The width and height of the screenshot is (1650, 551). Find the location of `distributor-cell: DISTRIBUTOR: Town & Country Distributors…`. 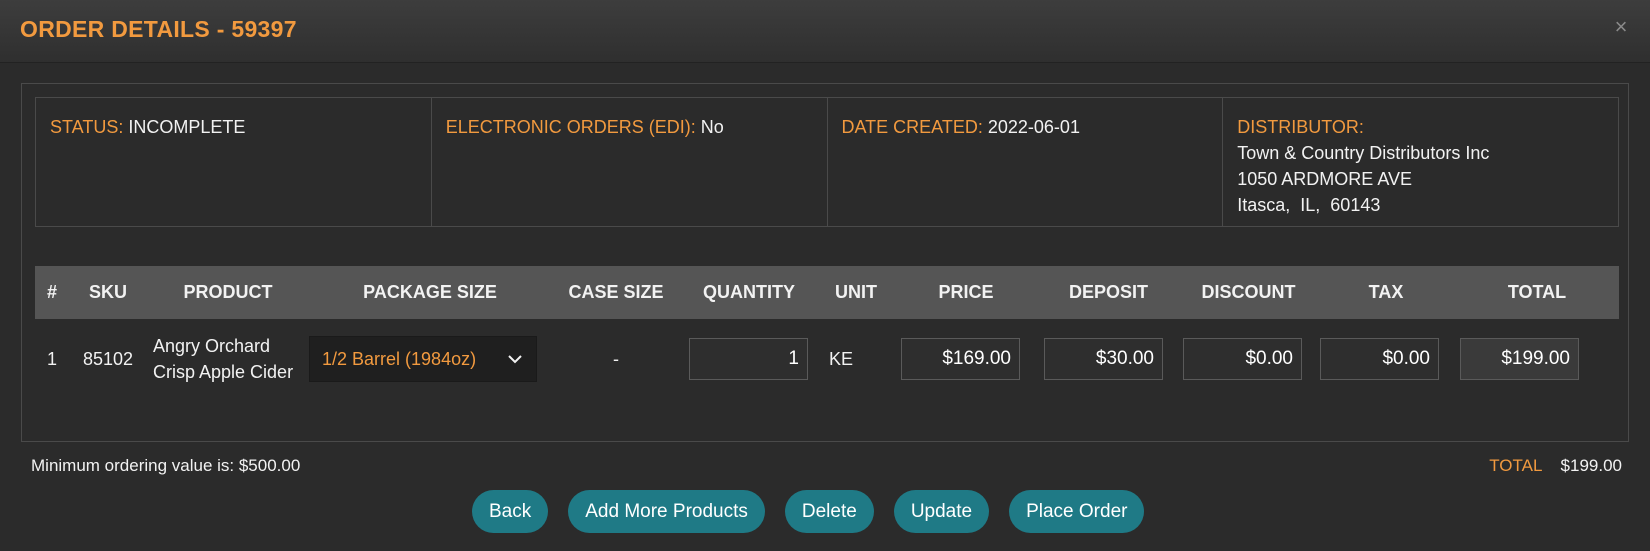

distributor-cell: DISTRIBUTOR: Town & Country Distributors… is located at coordinates (1420, 162).